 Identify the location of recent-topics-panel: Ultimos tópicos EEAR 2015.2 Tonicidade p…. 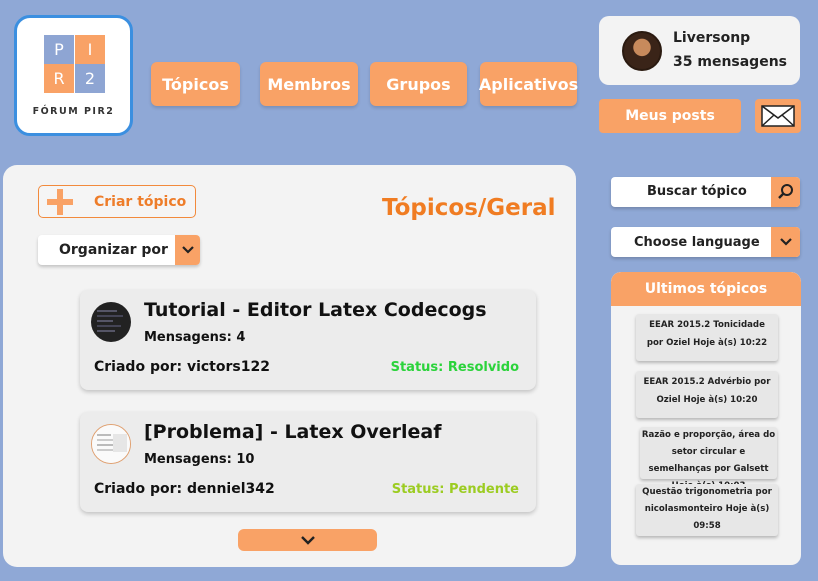
(706, 418).